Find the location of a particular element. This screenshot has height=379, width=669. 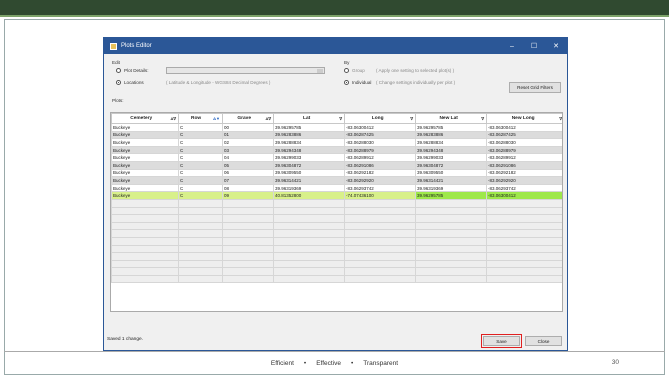

minimize-icon: – is located at coordinates (512, 46).